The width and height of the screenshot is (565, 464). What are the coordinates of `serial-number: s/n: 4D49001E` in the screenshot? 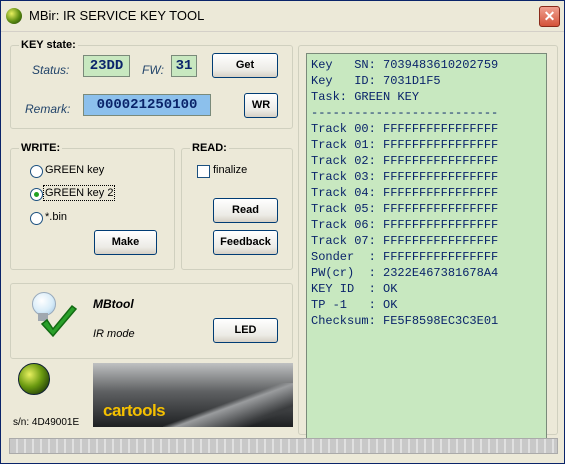 It's located at (46, 422).